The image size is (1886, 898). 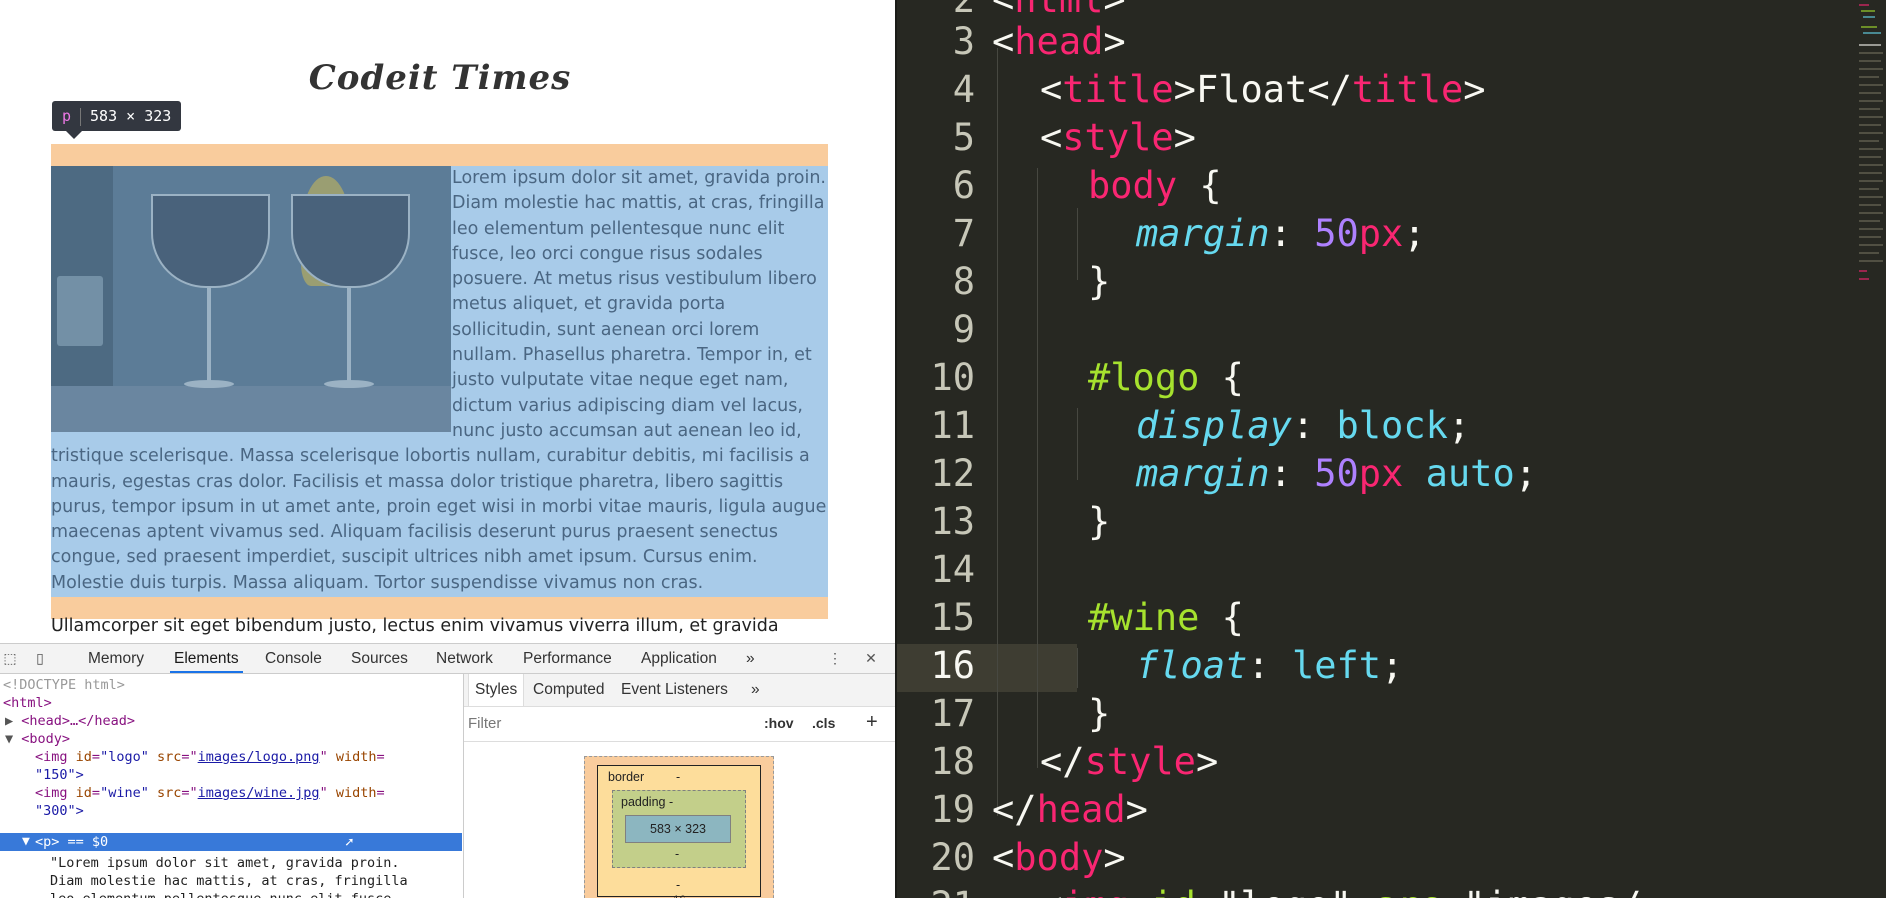 I want to click on line-number: 8, so click(x=963, y=281).